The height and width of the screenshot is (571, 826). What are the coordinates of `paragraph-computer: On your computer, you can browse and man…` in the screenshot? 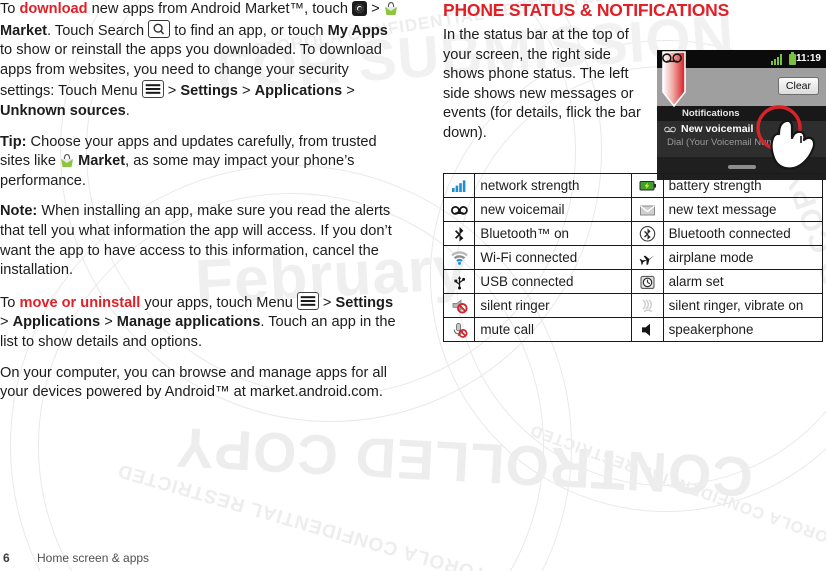 It's located at (200, 383).